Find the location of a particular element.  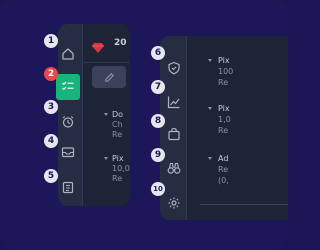

step-badge: 5 is located at coordinates (51, 176).